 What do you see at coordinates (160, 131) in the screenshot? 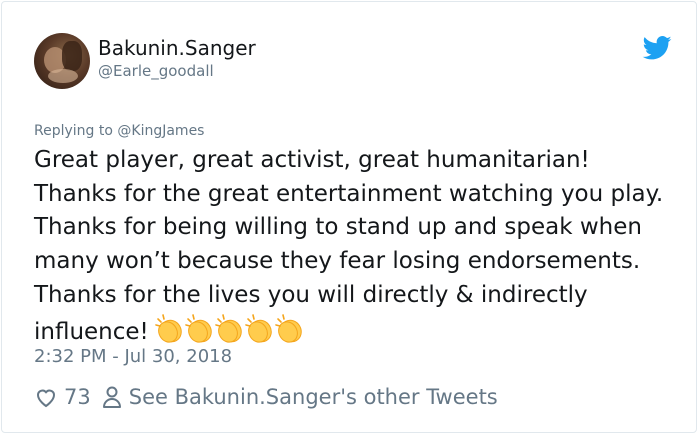
I see `reply-mention-link: @KingJames` at bounding box center [160, 131].